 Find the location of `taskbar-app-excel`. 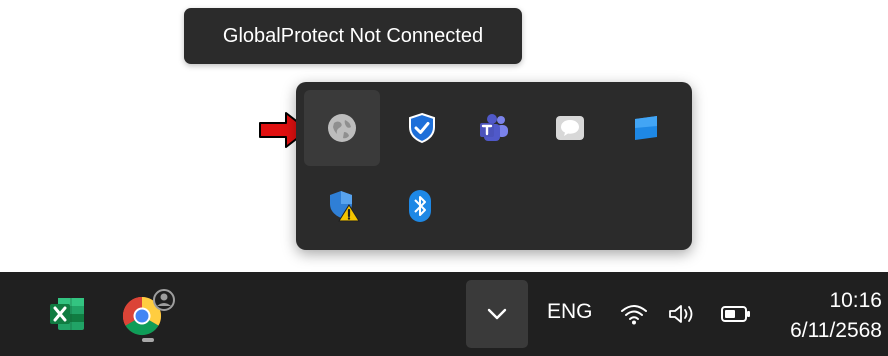

taskbar-app-excel is located at coordinates (66, 314).